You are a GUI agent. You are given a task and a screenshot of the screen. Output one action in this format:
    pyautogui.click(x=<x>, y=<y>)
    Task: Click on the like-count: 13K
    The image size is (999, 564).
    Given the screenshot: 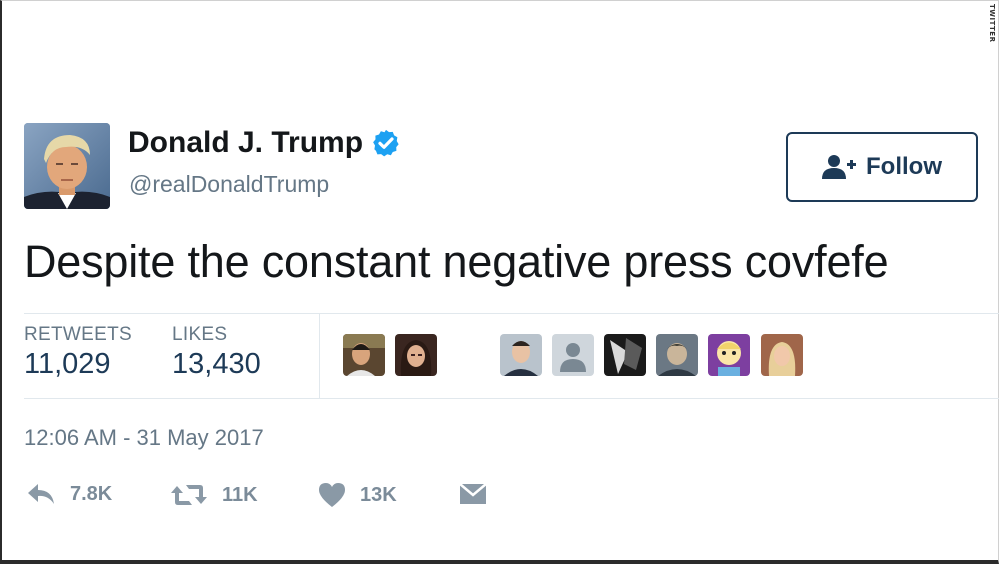 What is the action you would take?
    pyautogui.click(x=378, y=494)
    